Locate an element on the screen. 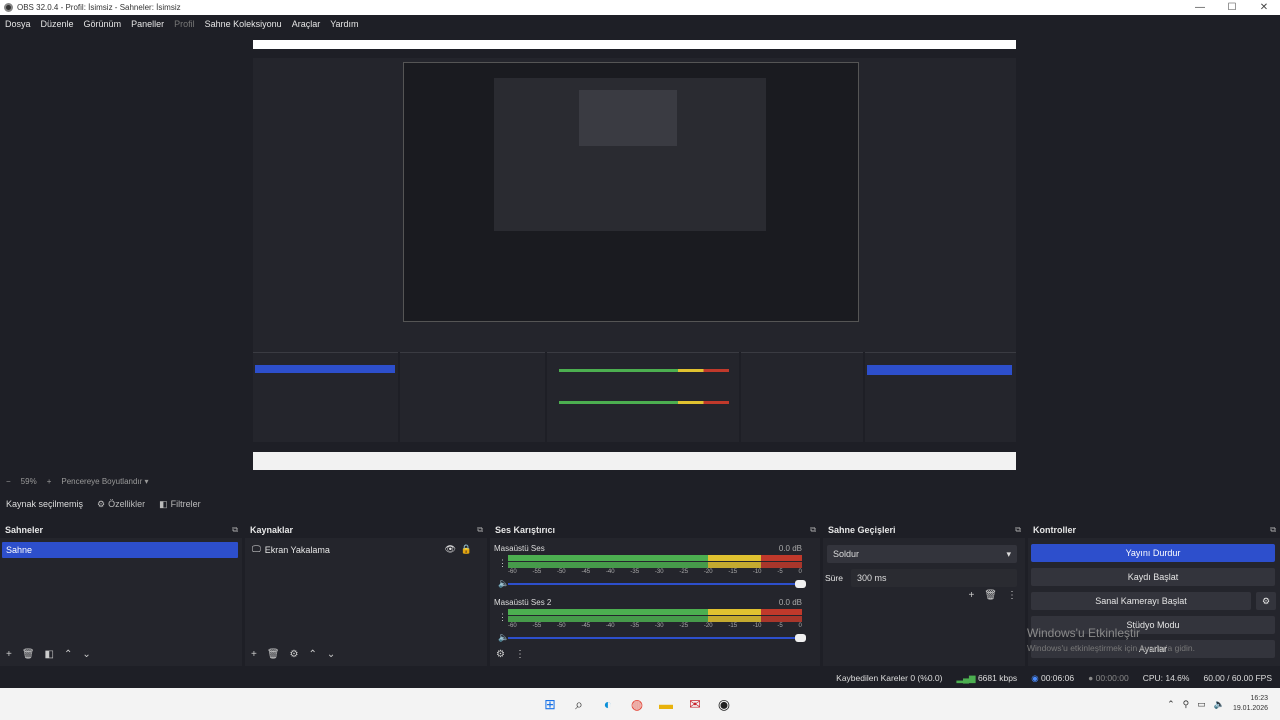  menu-yardim: Yardım is located at coordinates (344, 24).